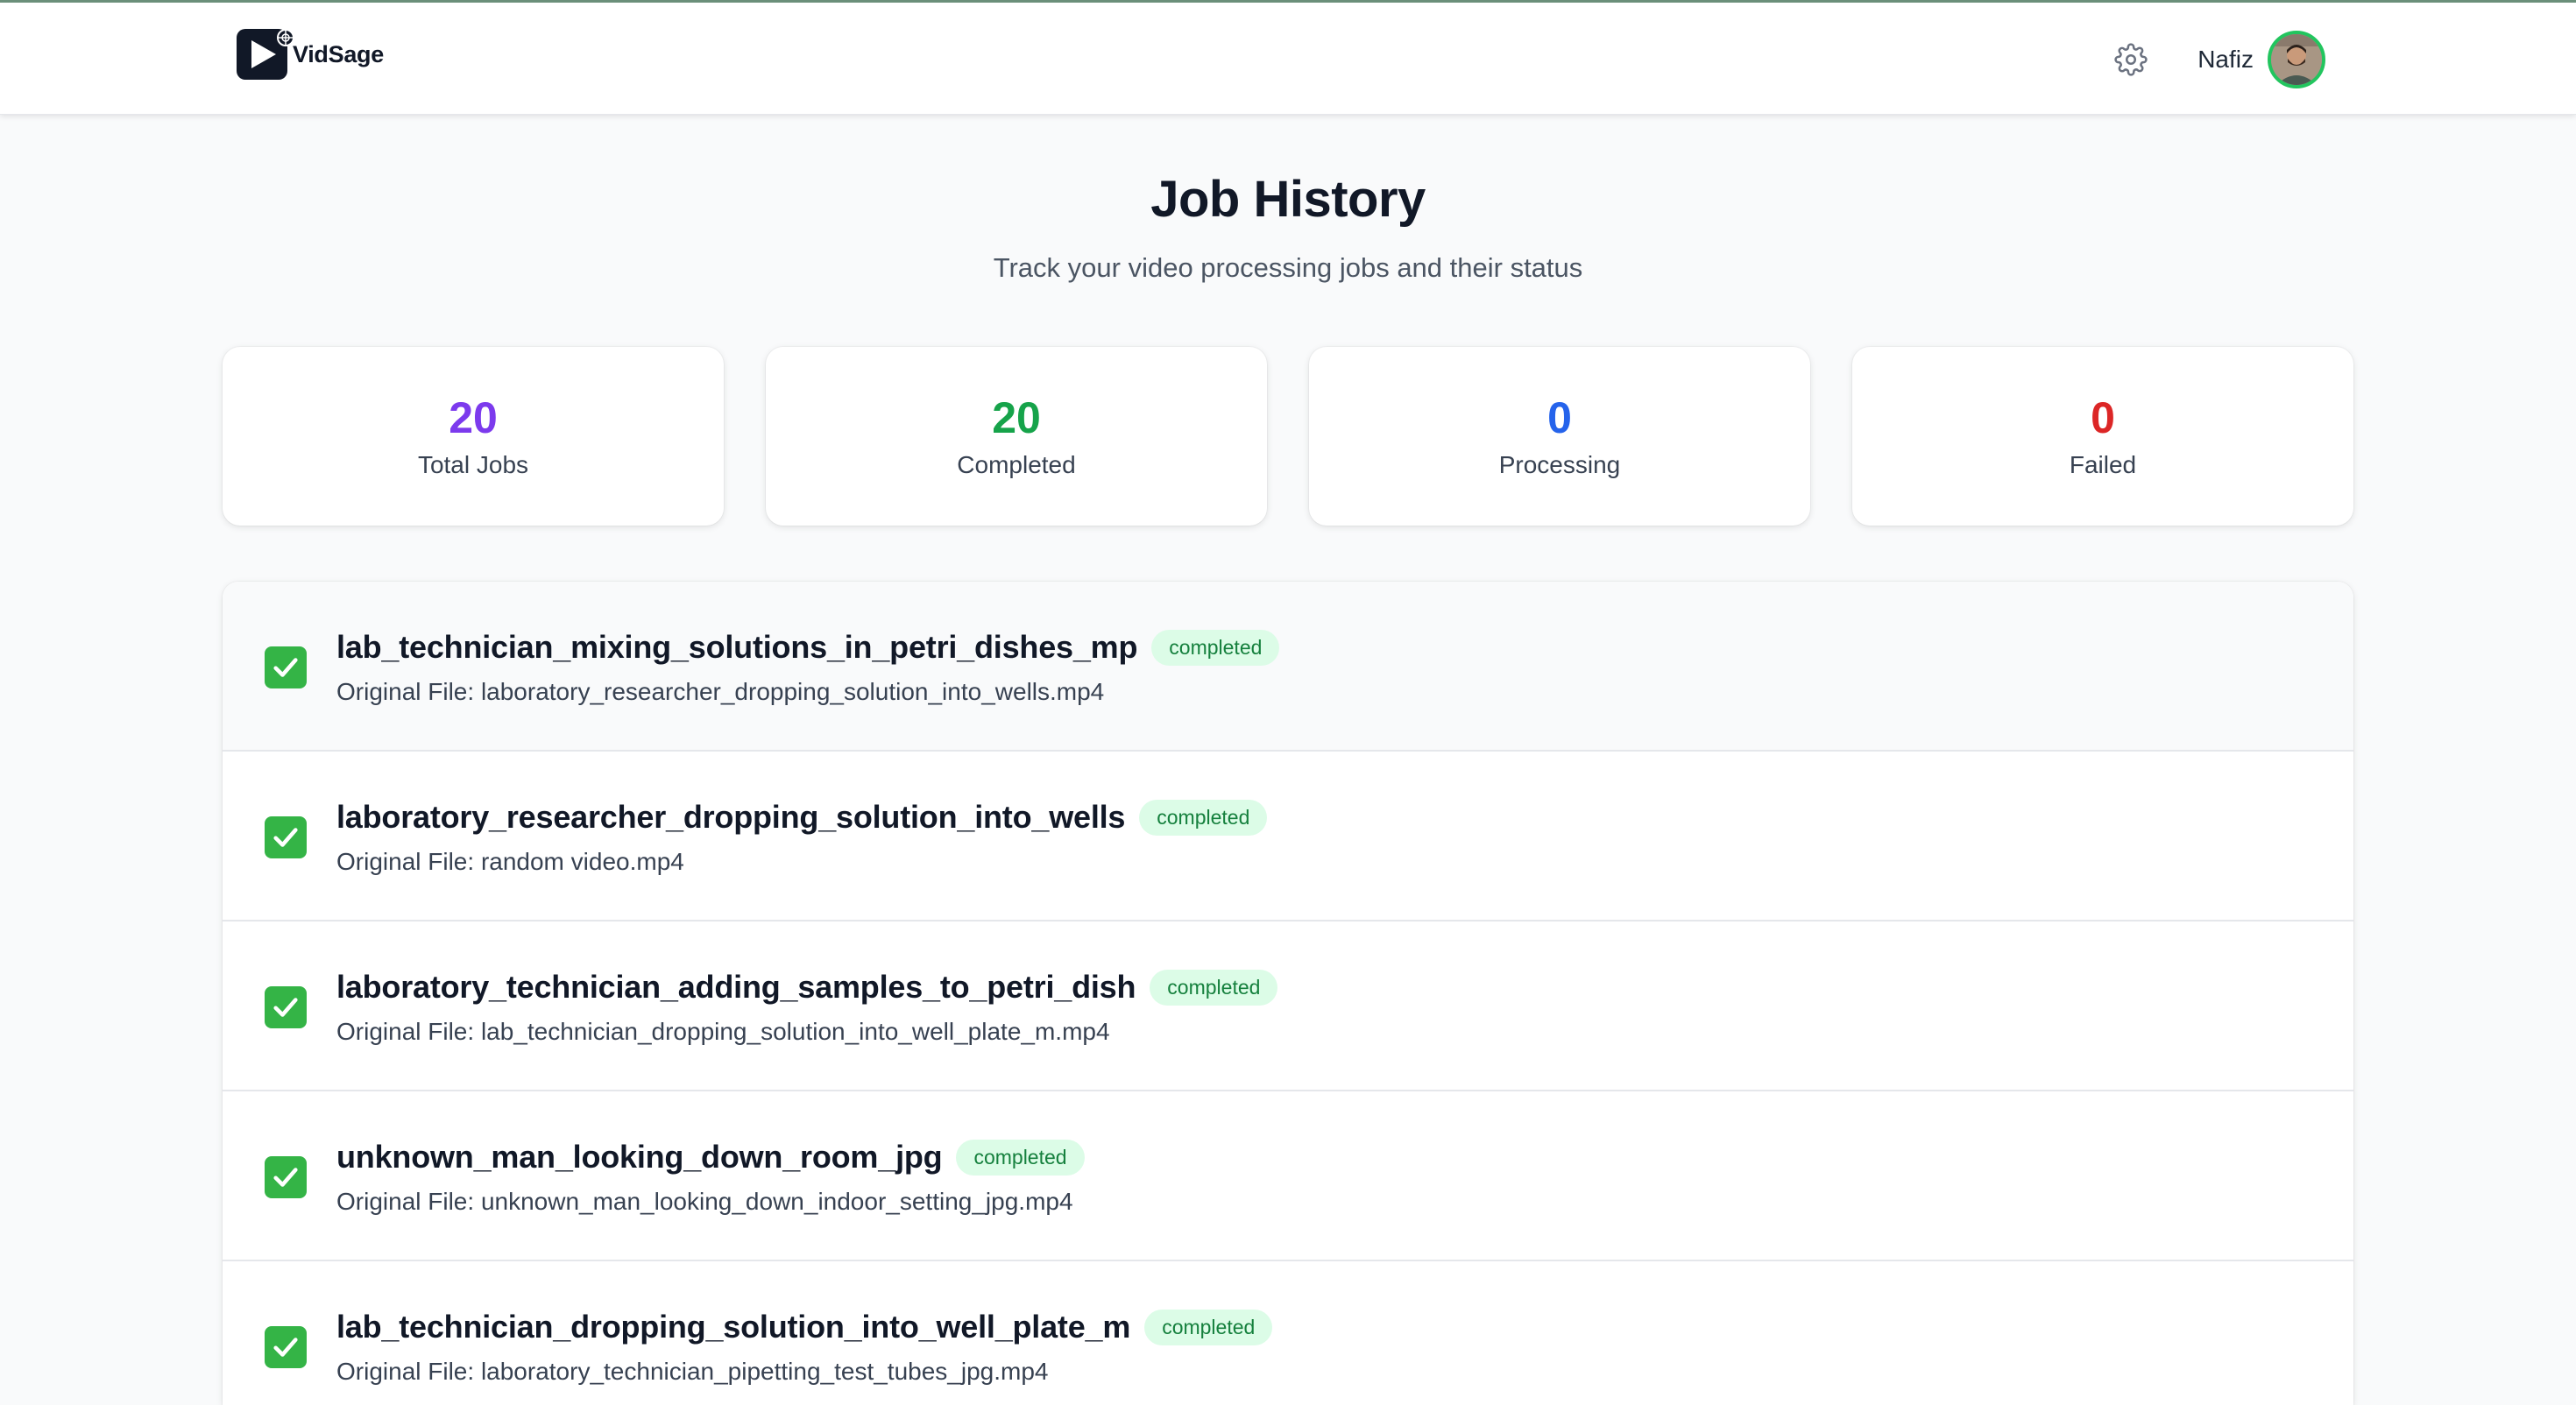 The image size is (2576, 1405). What do you see at coordinates (1559, 464) in the screenshot?
I see `stat-label: Processing` at bounding box center [1559, 464].